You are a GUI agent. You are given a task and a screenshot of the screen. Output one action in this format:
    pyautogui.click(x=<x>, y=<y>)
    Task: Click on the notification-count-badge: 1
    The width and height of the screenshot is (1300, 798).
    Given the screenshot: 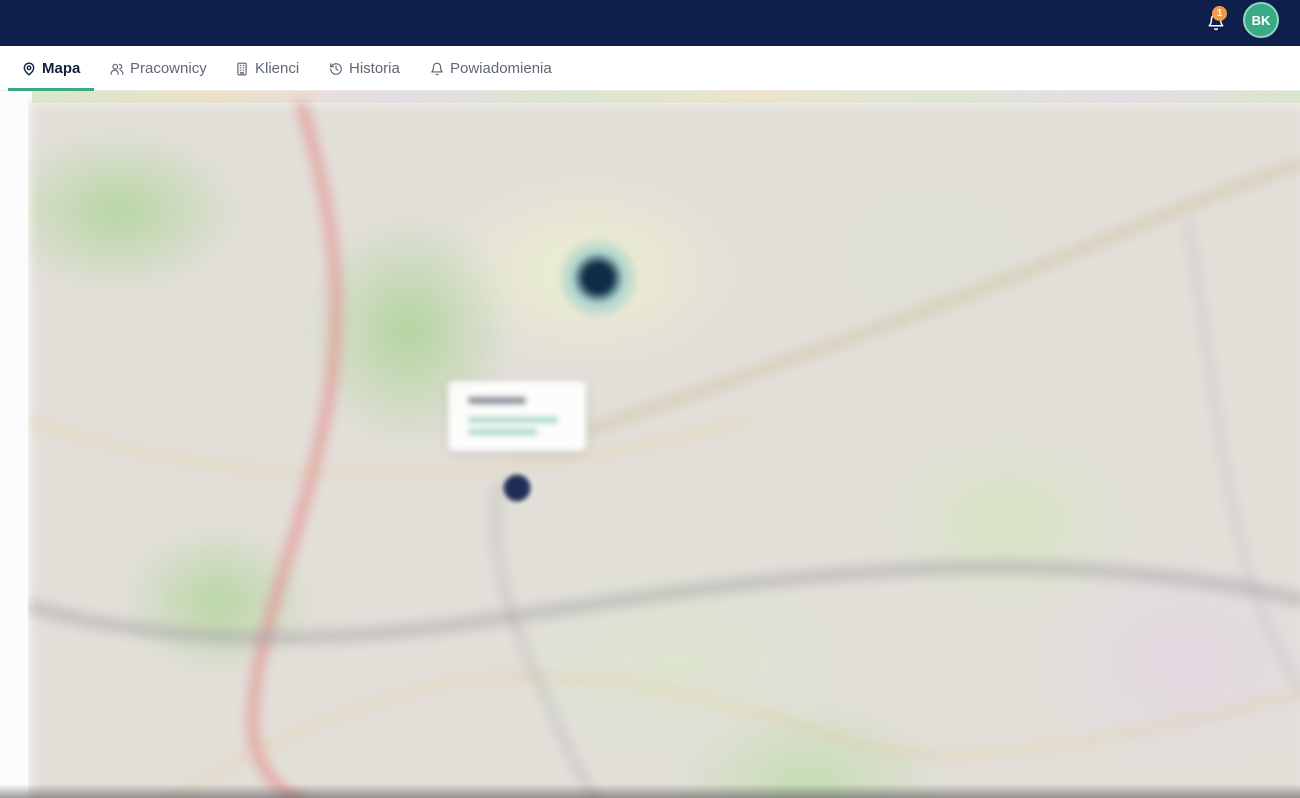 What is the action you would take?
    pyautogui.click(x=1219, y=13)
    